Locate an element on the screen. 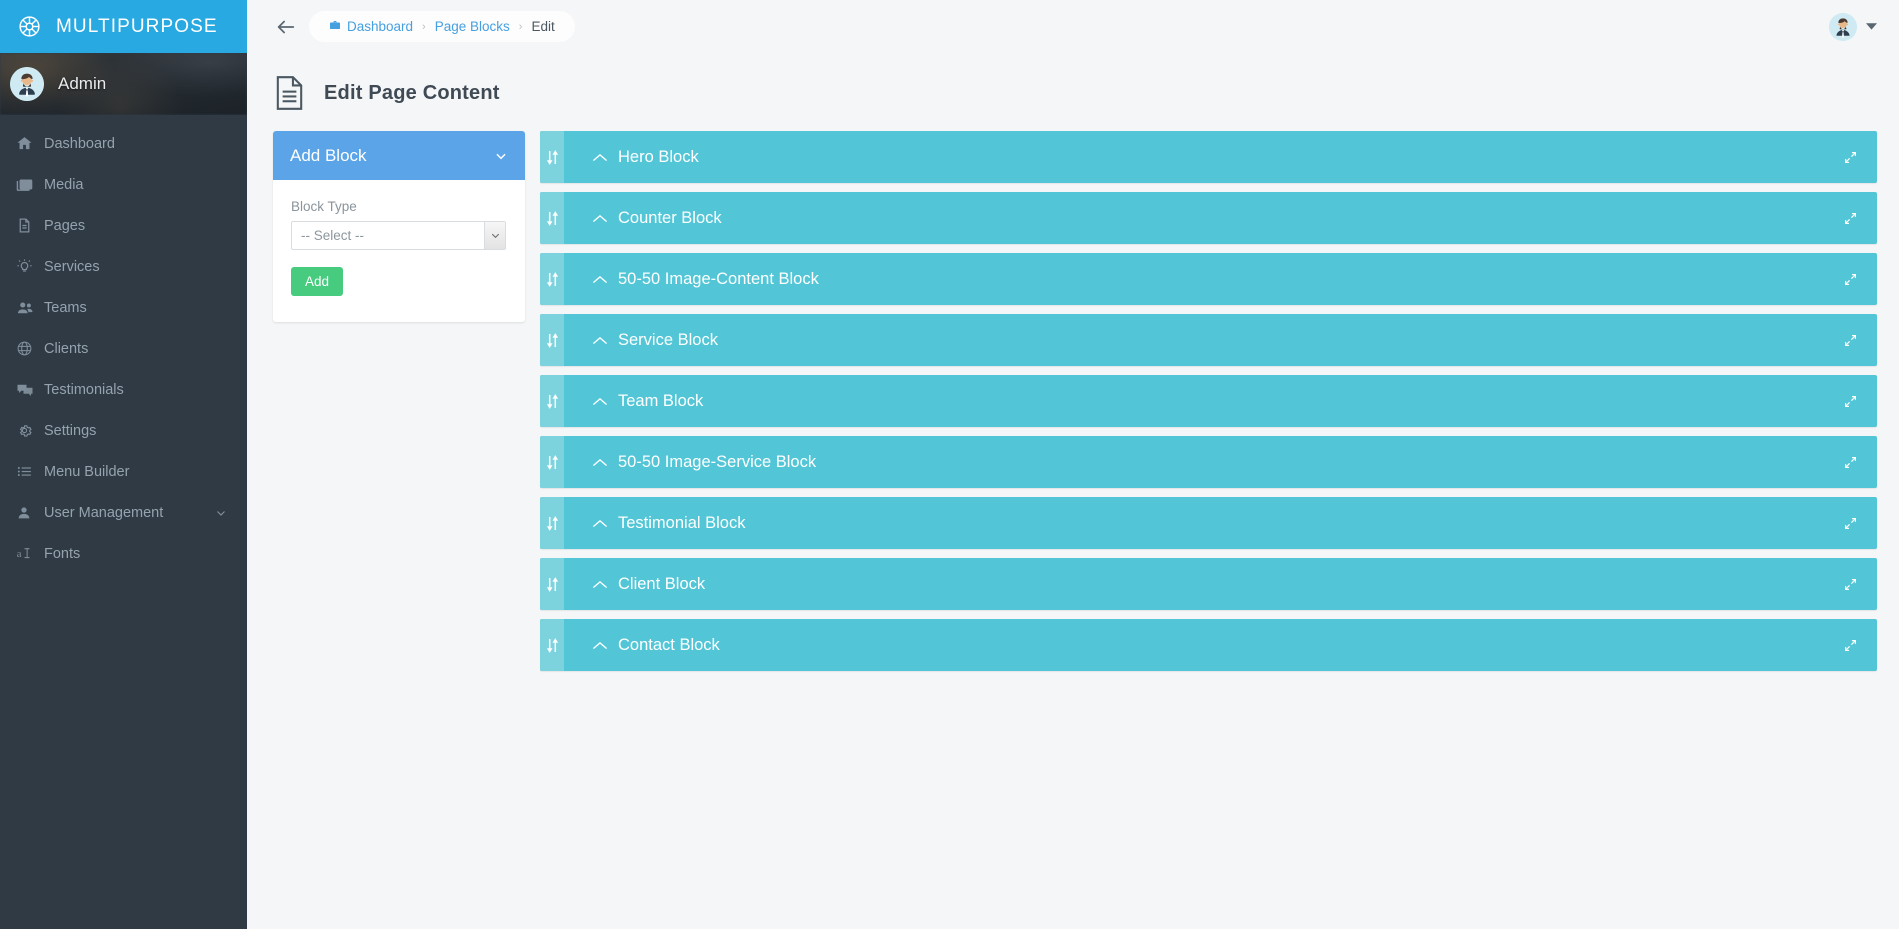 Image resolution: width=1899 pixels, height=929 pixels. briefcase-icon is located at coordinates (335, 26).